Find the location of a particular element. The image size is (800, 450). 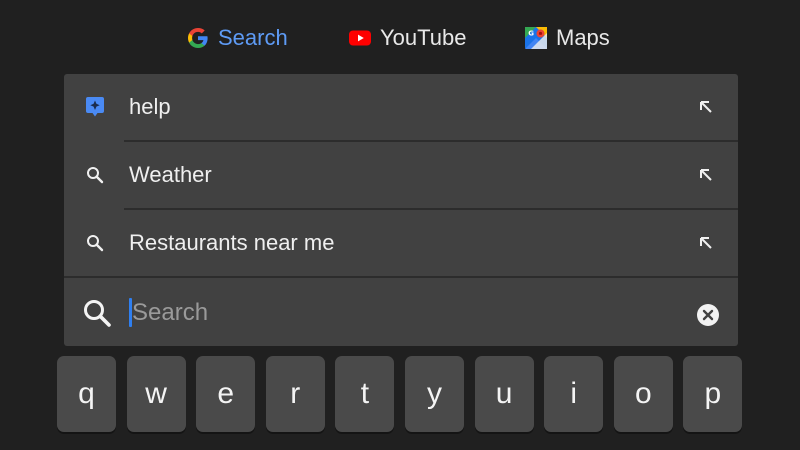

suggestion-label: Weather is located at coordinates (170, 174).